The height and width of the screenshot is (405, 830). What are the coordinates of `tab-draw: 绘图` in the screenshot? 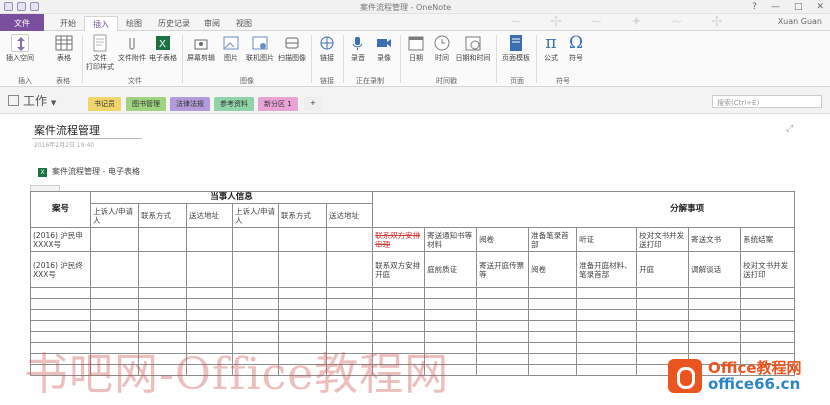 It's located at (134, 23).